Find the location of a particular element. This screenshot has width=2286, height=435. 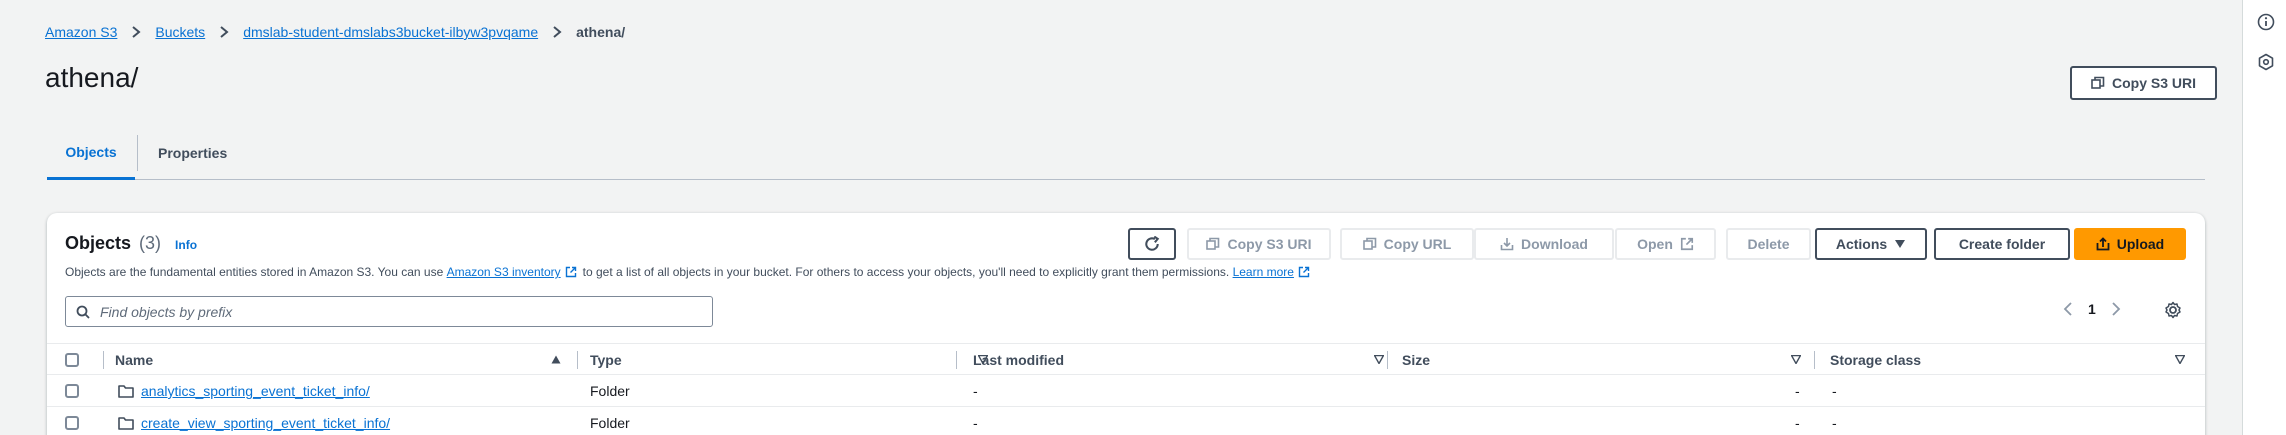

settings-gear-icon is located at coordinates (2173, 310).